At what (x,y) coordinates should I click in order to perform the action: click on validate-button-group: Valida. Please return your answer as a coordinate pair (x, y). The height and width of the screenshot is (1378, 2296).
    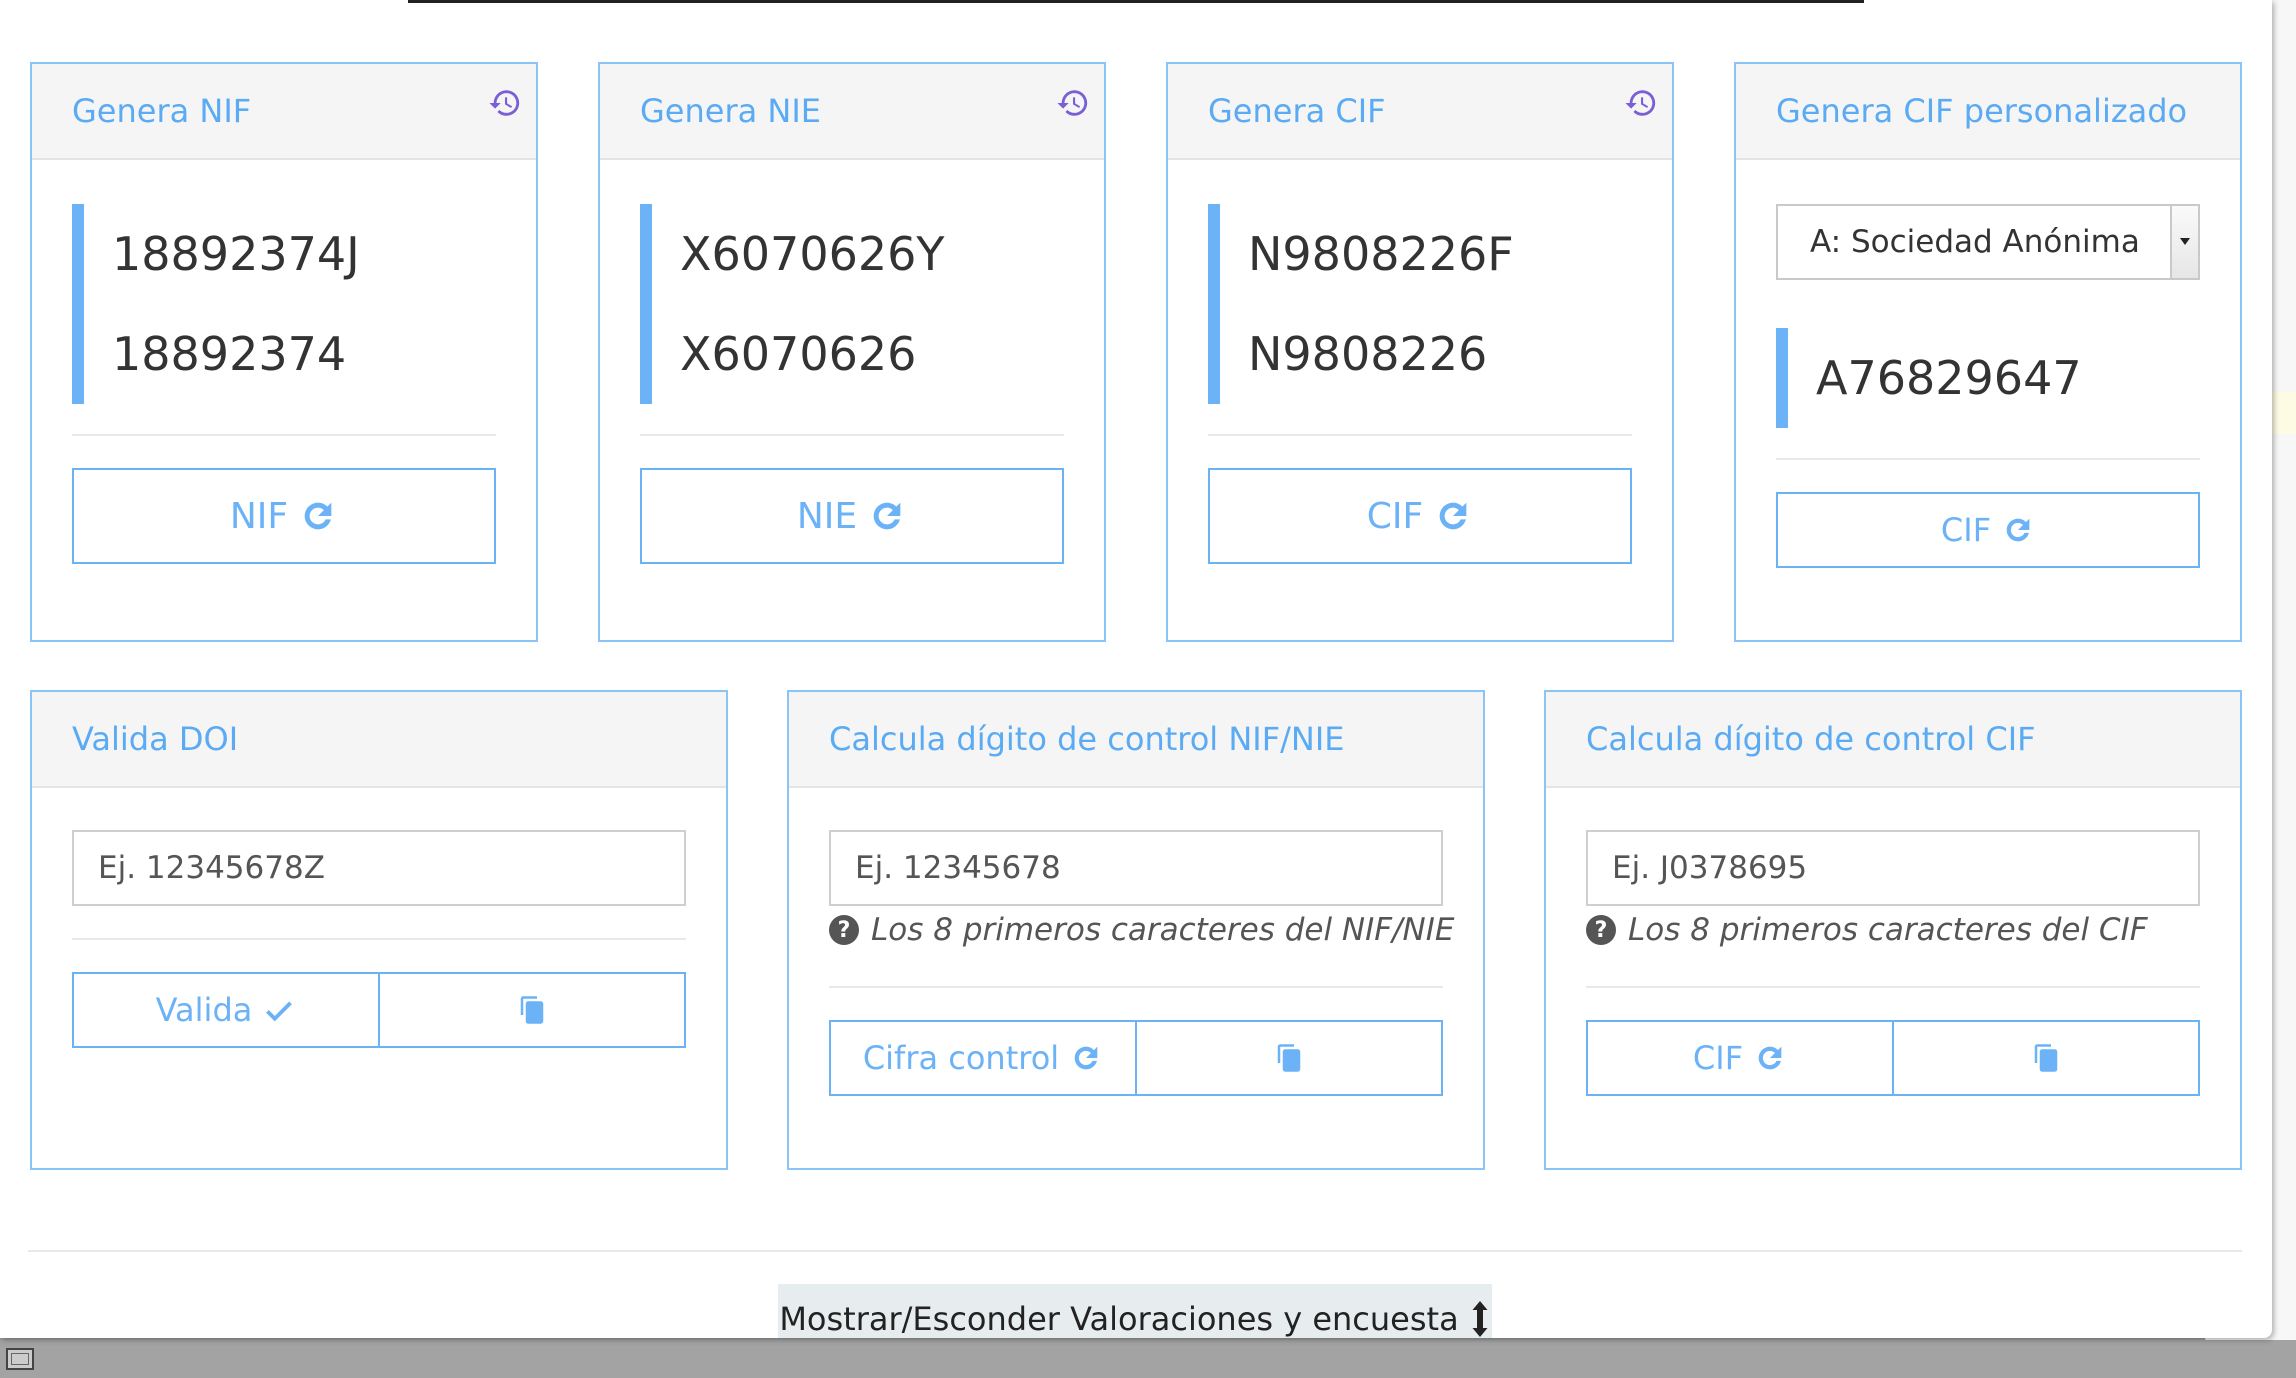
    Looking at the image, I should click on (379, 1010).